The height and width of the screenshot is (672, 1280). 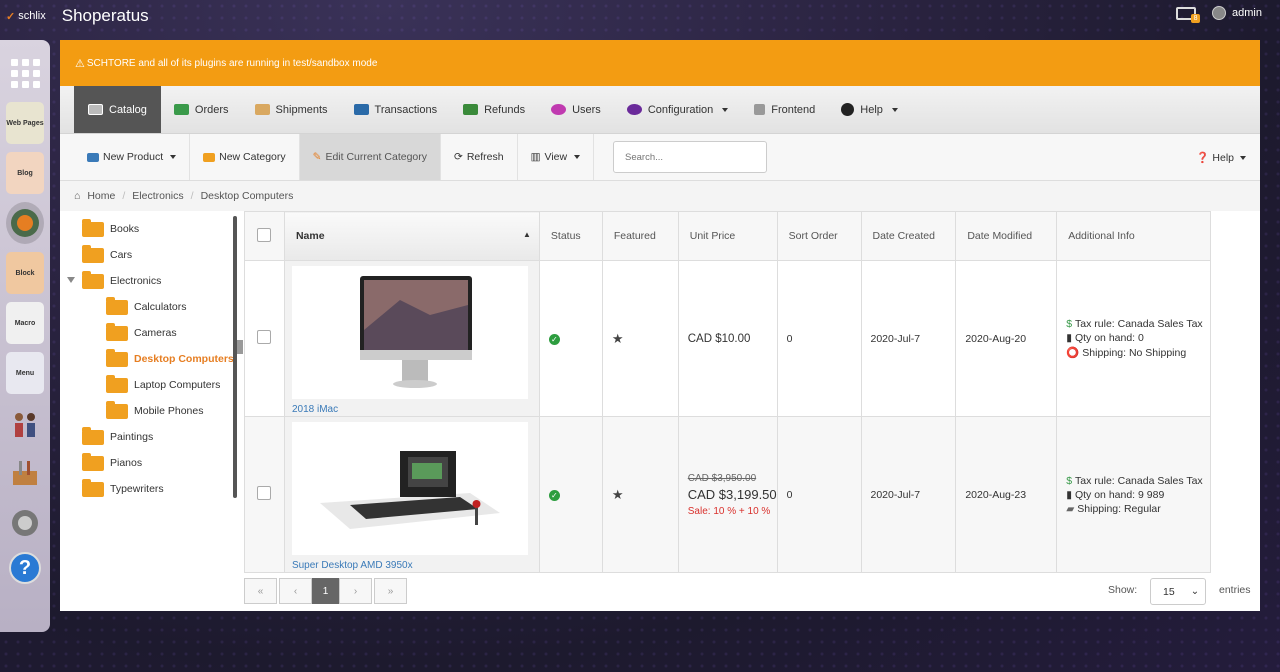 I want to click on tree-item-pianos: Pianos, so click(x=112, y=462).